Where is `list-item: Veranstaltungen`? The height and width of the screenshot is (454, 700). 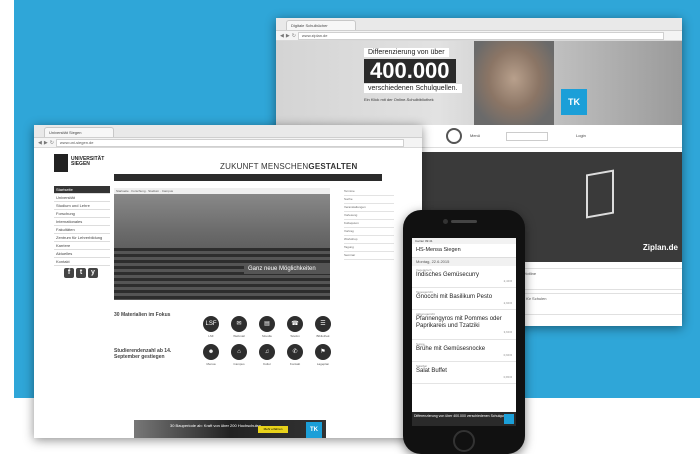 list-item: Veranstaltungen is located at coordinates (369, 208).